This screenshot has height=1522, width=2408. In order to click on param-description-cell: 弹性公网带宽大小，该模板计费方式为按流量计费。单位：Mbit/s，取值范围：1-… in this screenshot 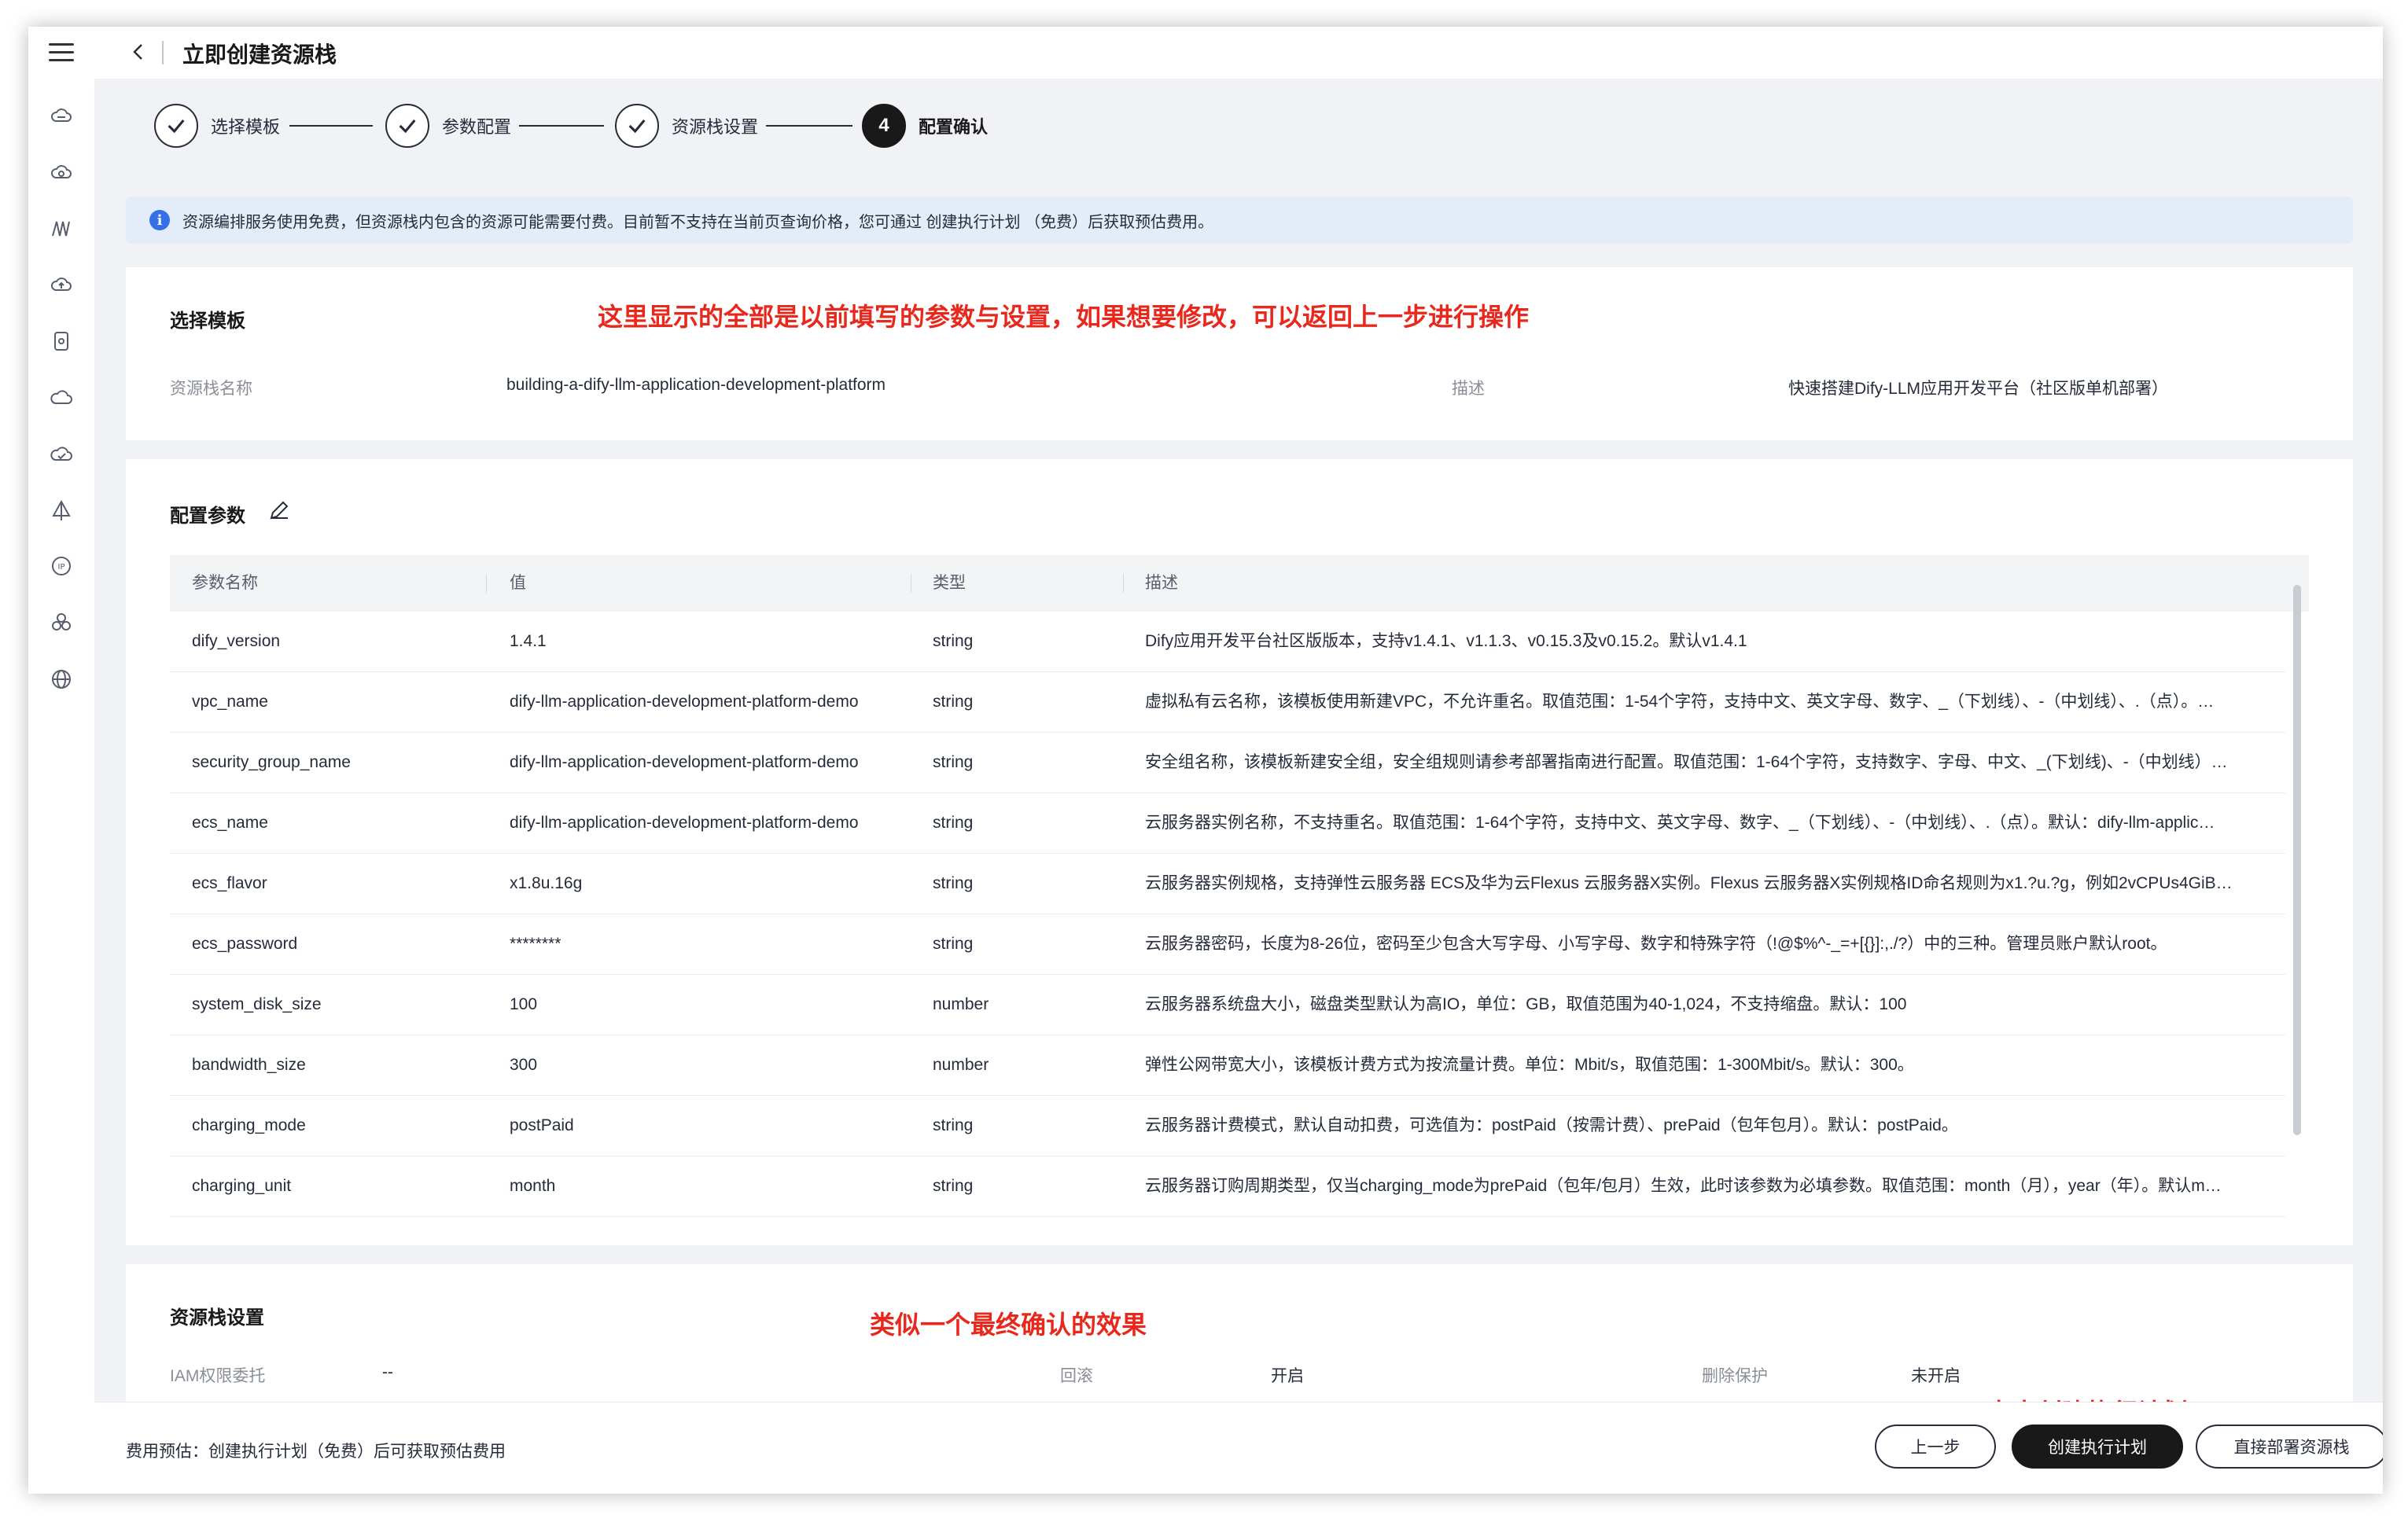, I will do `click(1529, 1065)`.